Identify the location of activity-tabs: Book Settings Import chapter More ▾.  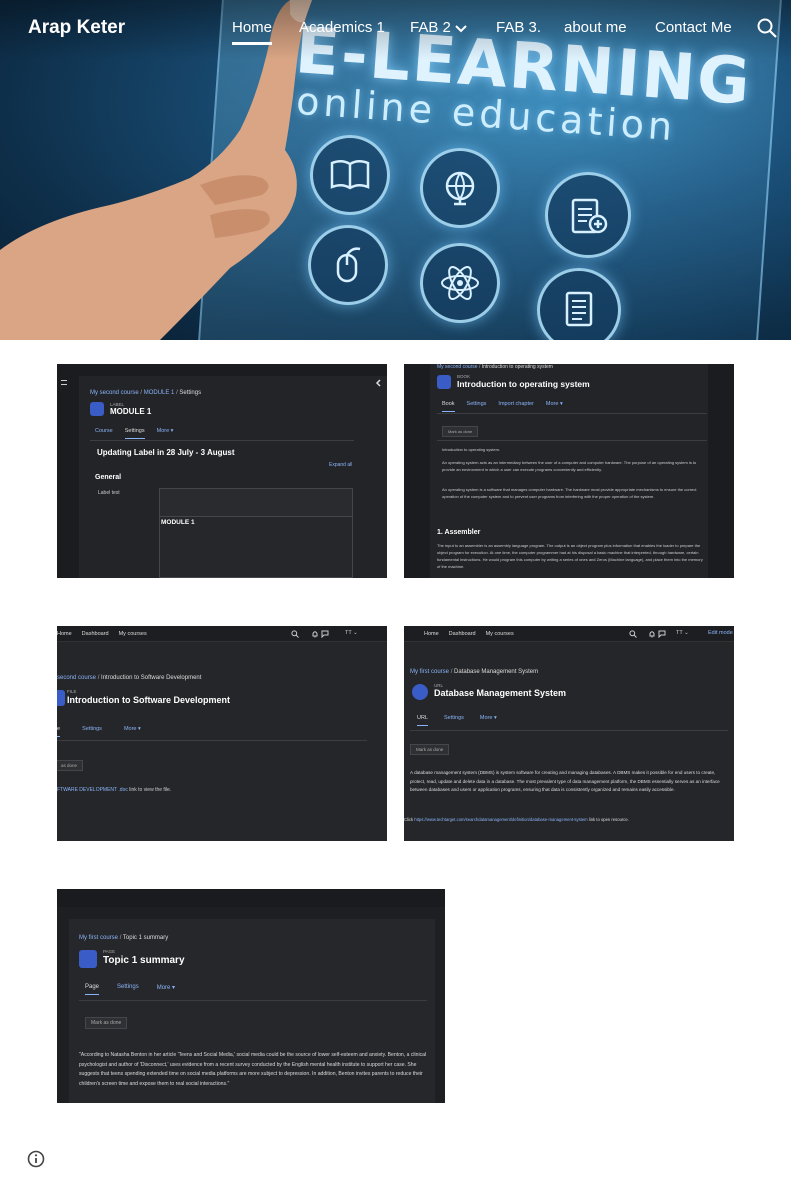
(502, 406).